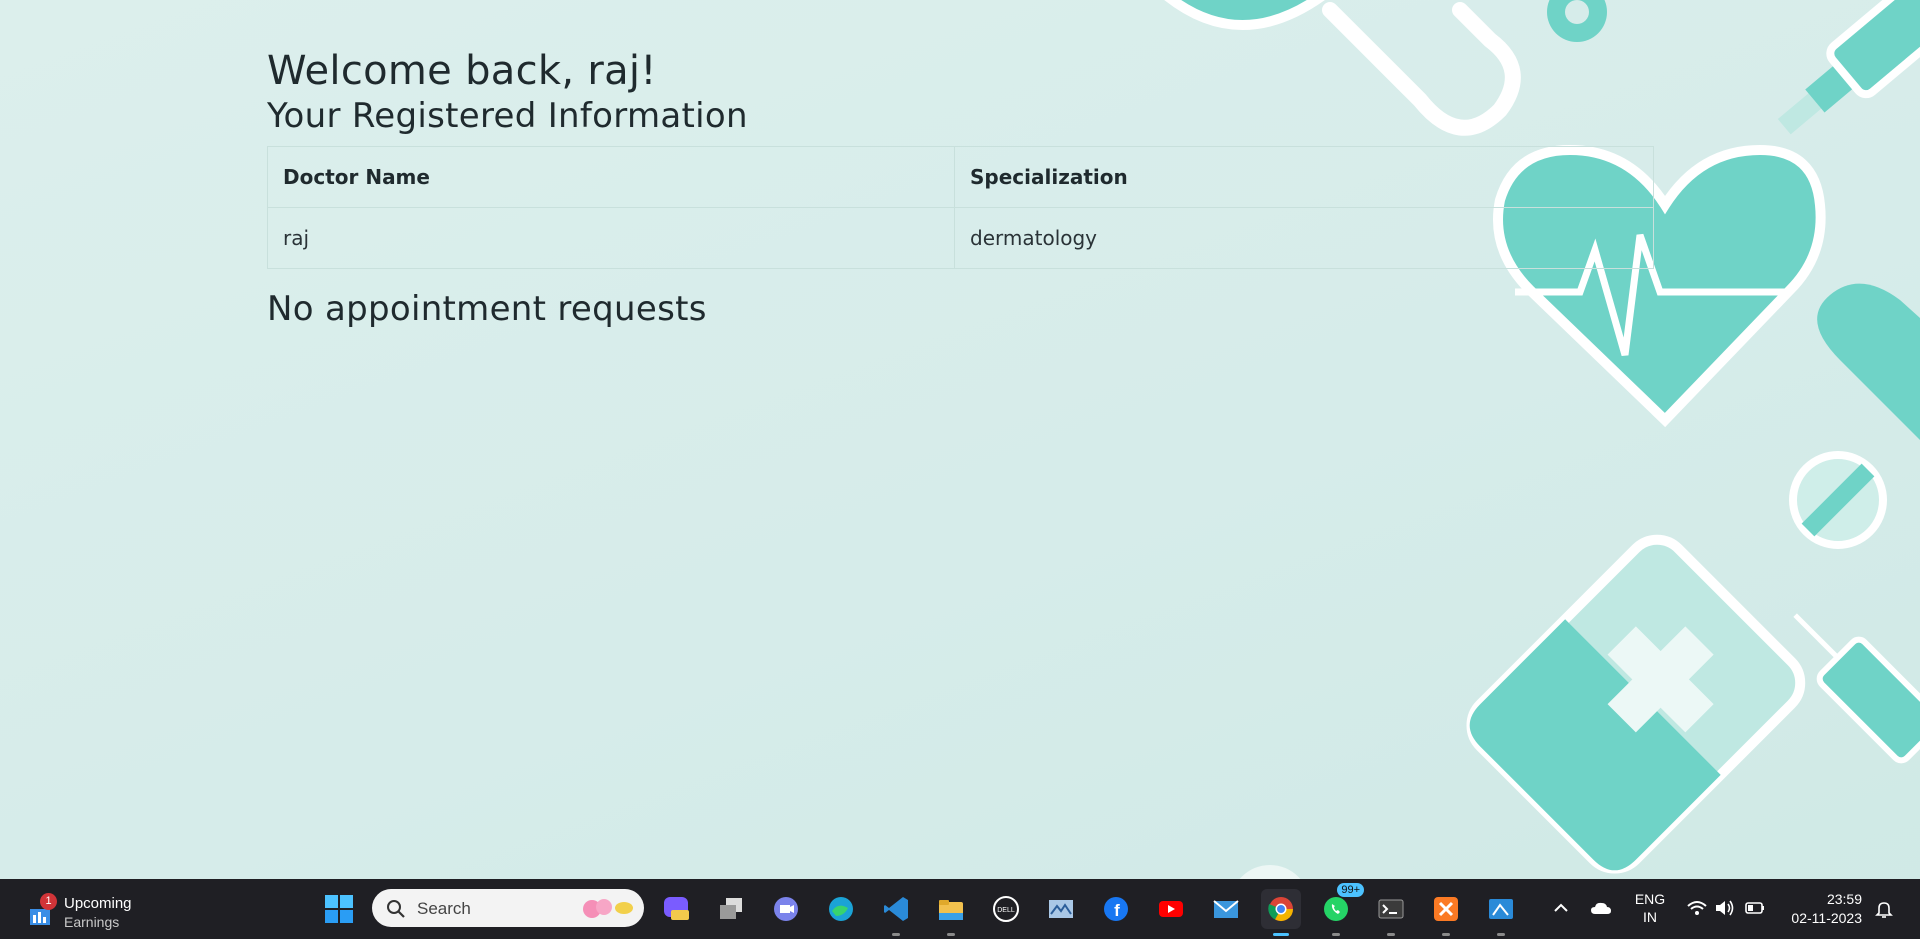 Image resolution: width=1920 pixels, height=939 pixels. I want to click on chrome-button, so click(1281, 912).